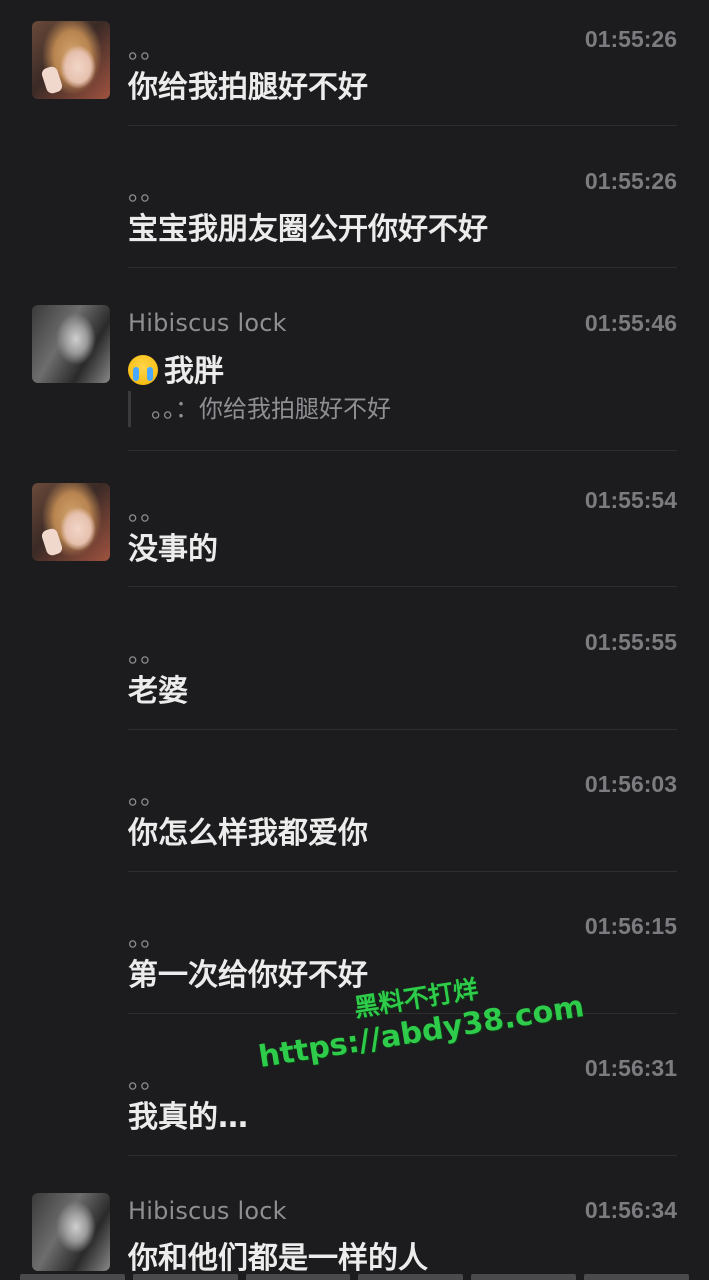 This screenshot has height=1280, width=709. What do you see at coordinates (630, 1068) in the screenshot?
I see `timestamp: 01:56:31` at bounding box center [630, 1068].